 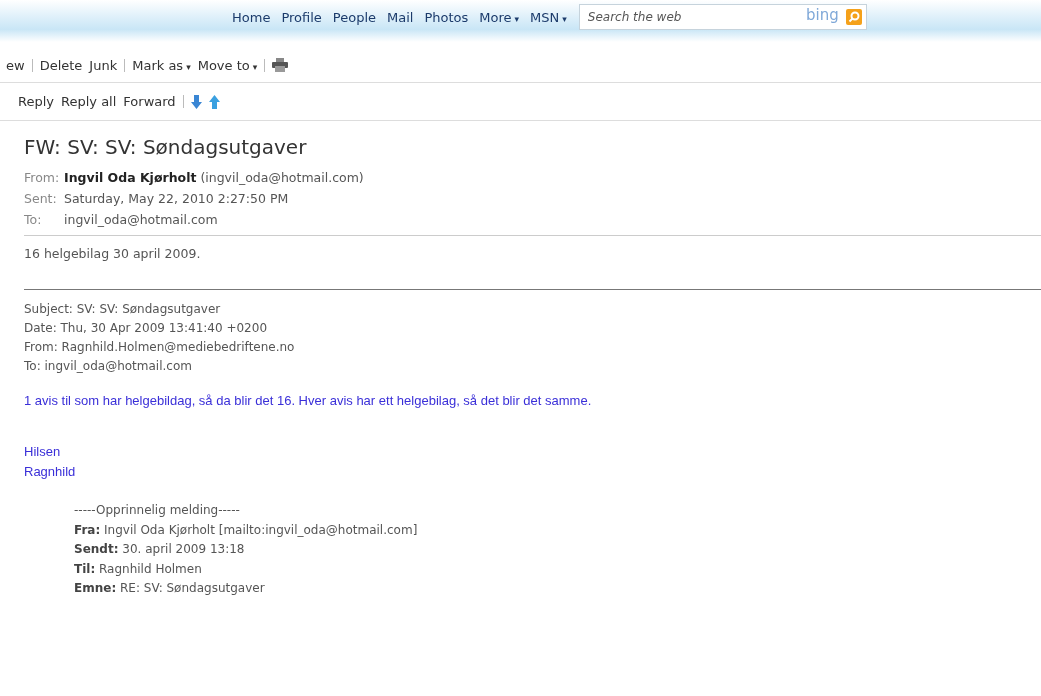 What do you see at coordinates (141, 220) in the screenshot?
I see `header-value: ingvil_oda@hotmail.com` at bounding box center [141, 220].